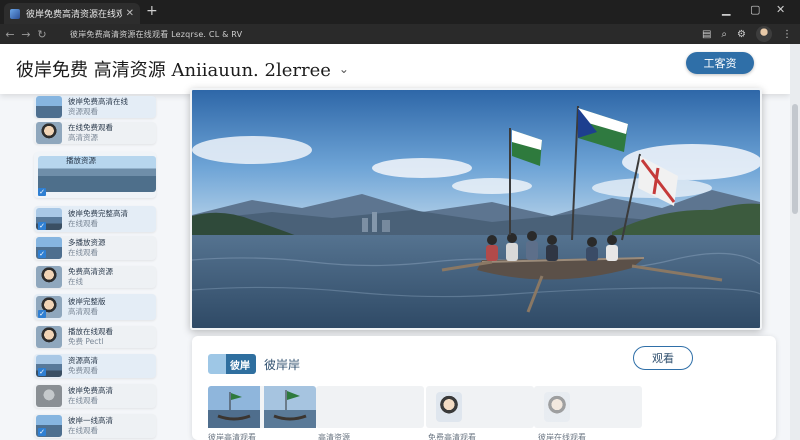 This screenshot has width=800, height=440. Describe the element at coordinates (720, 63) in the screenshot. I see `tool-button: 工客资` at that location.